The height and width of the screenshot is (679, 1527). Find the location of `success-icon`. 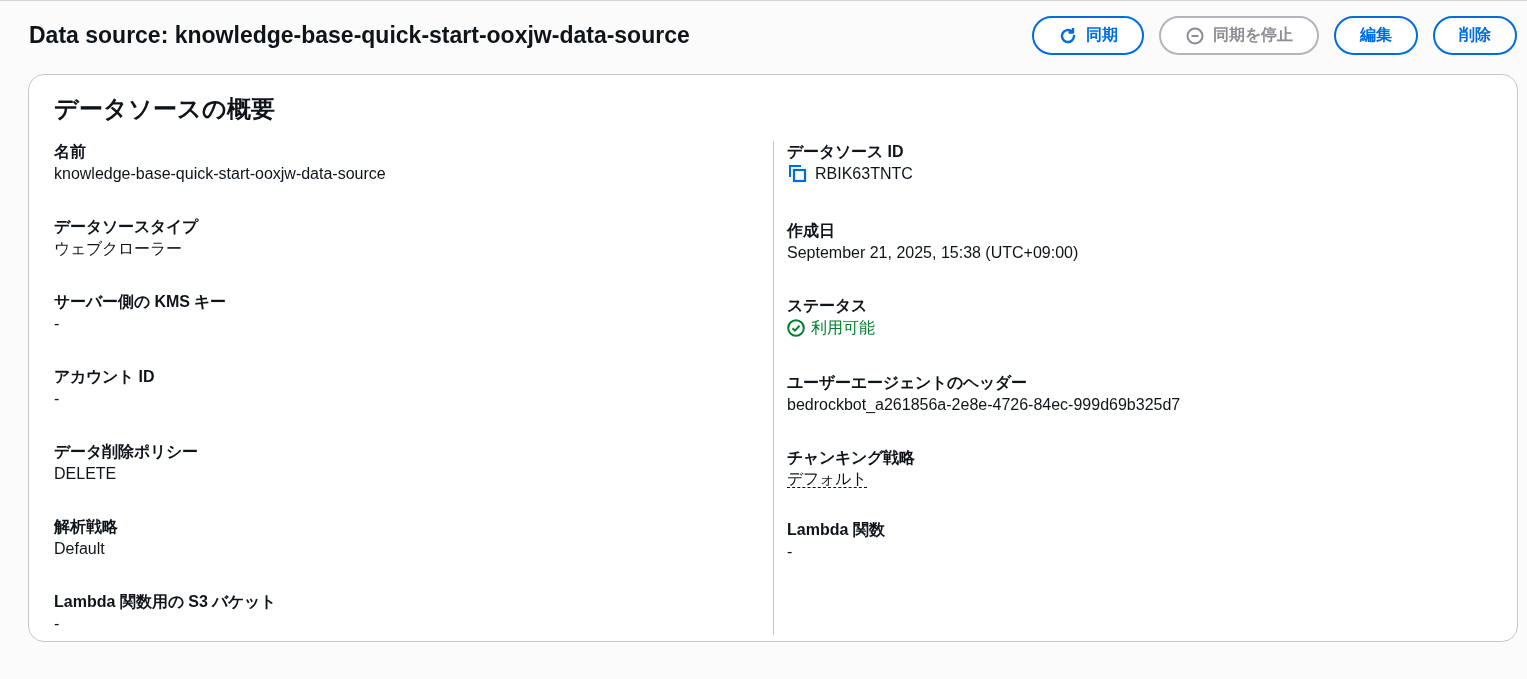

success-icon is located at coordinates (796, 328).